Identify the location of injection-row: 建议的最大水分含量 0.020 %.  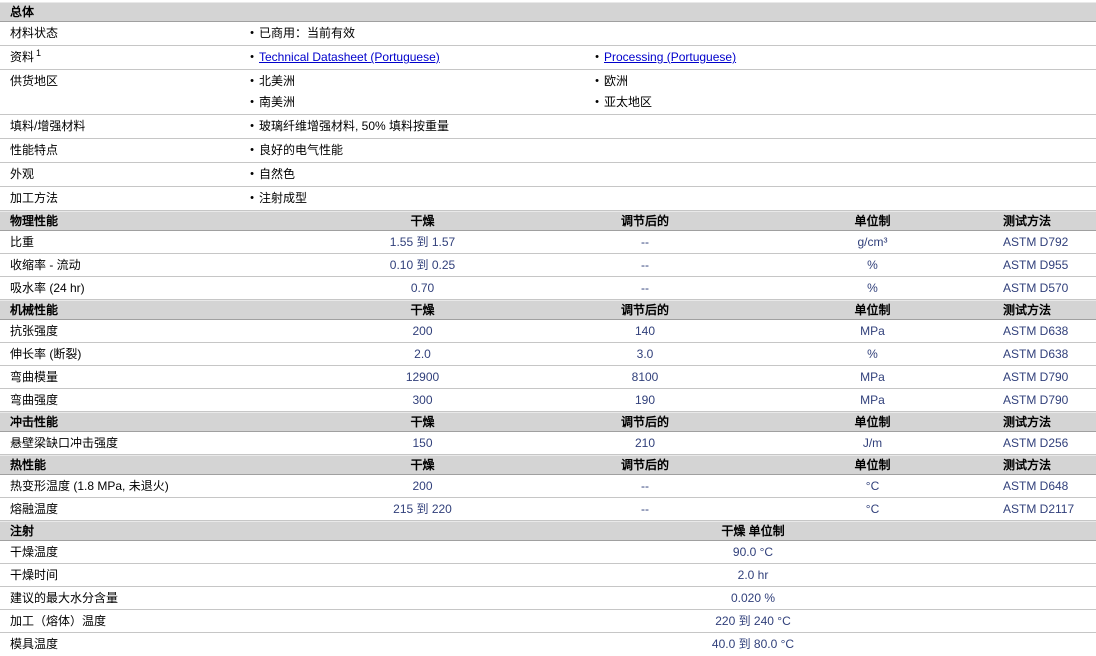
(548, 598).